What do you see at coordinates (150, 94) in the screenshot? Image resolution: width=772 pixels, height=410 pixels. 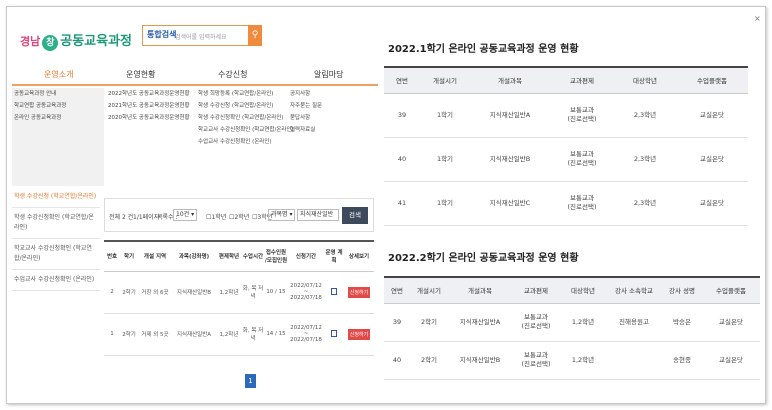 I see `submenu-item: 2022학년도 공동교육과정운영현황` at bounding box center [150, 94].